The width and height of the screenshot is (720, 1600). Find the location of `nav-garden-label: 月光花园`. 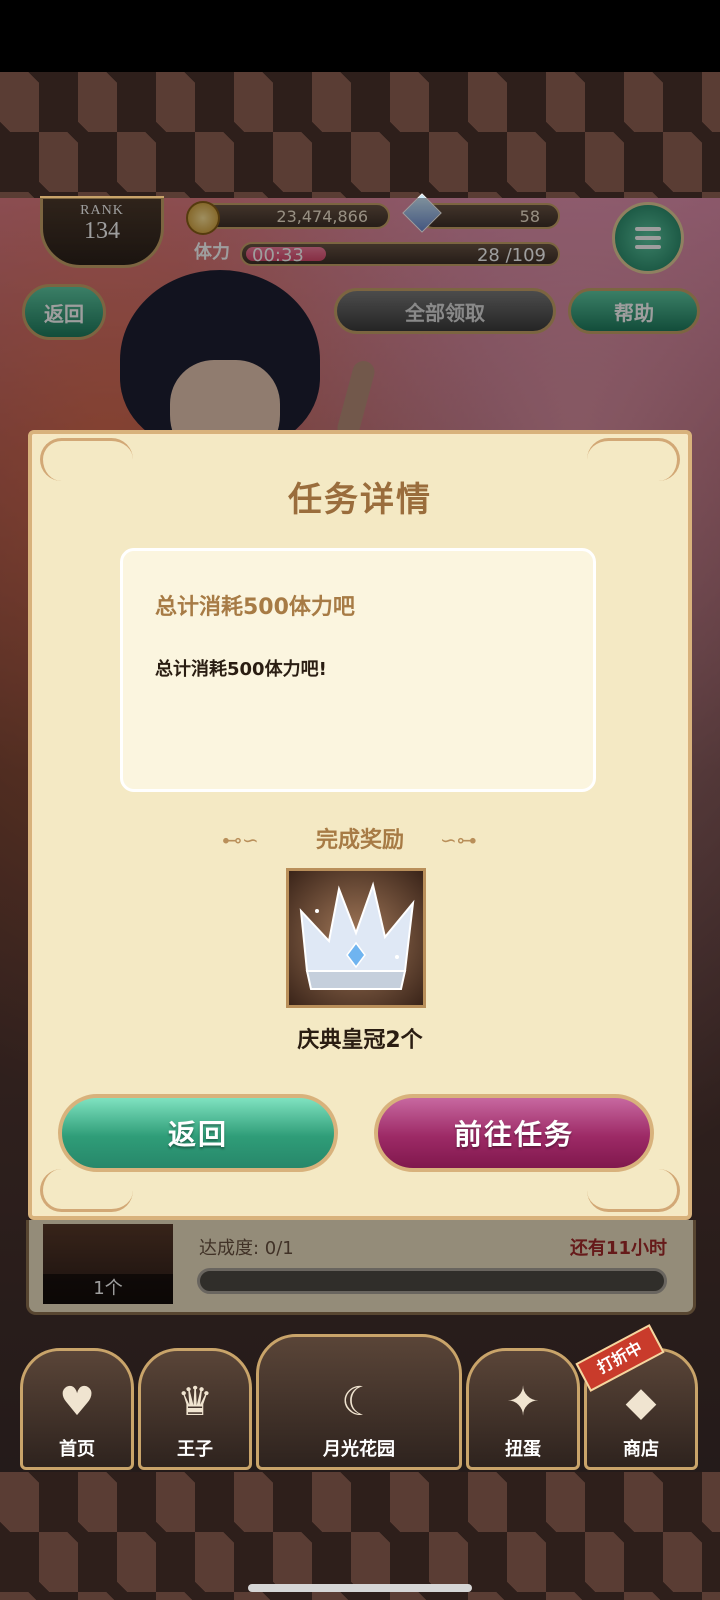

nav-garden-label: 月光花园 is located at coordinates (359, 1449).